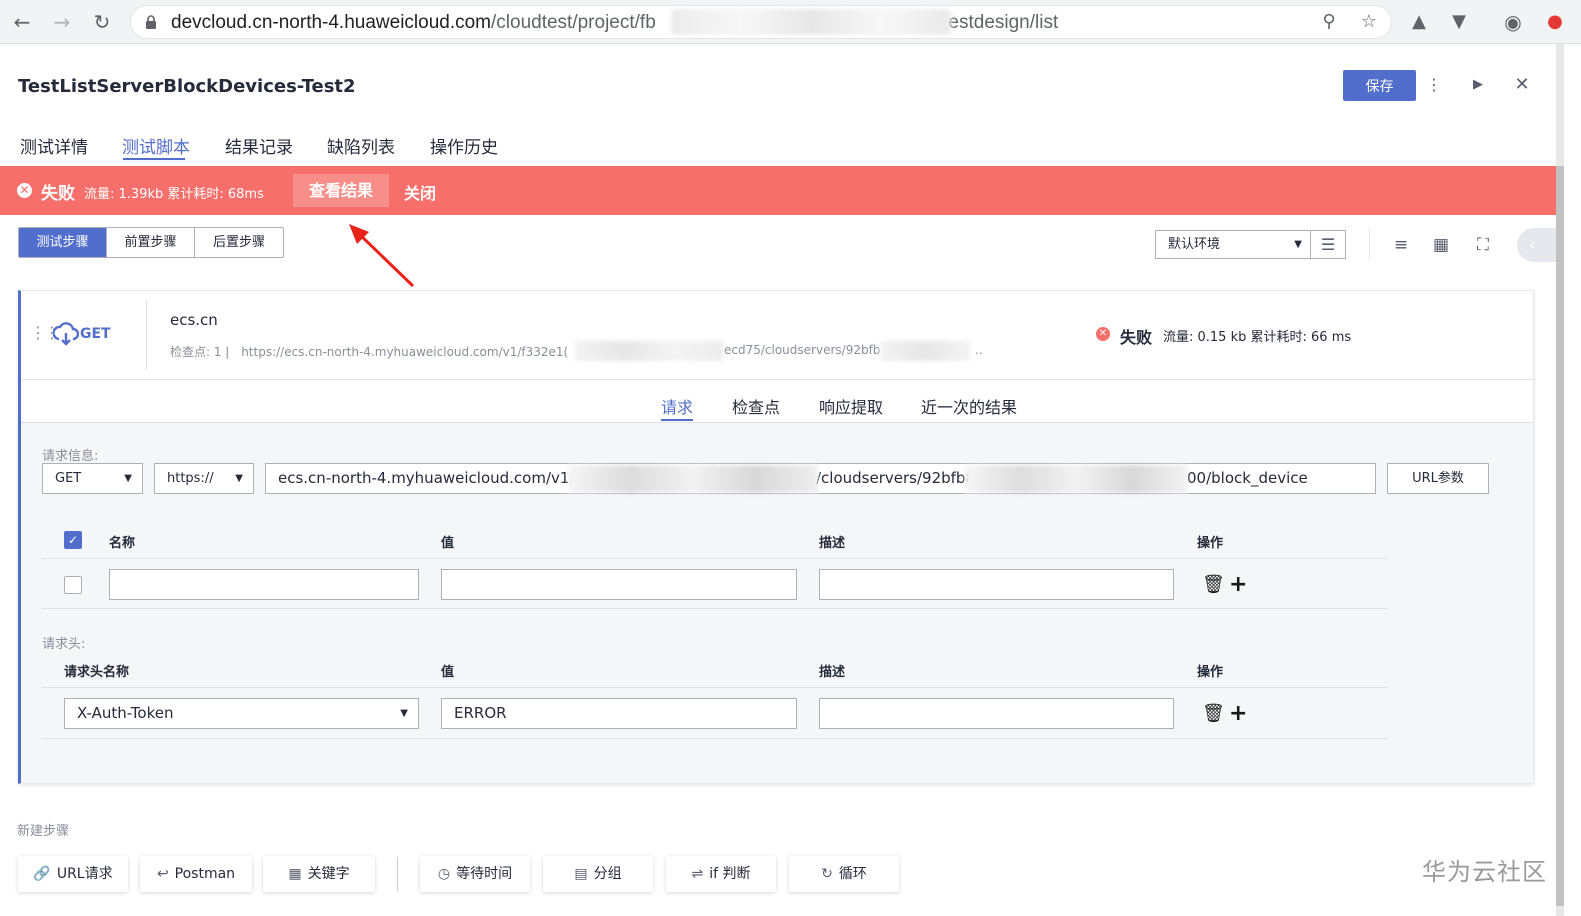 This screenshot has width=1581, height=916. I want to click on select-all-checkbox: ✓, so click(73, 540).